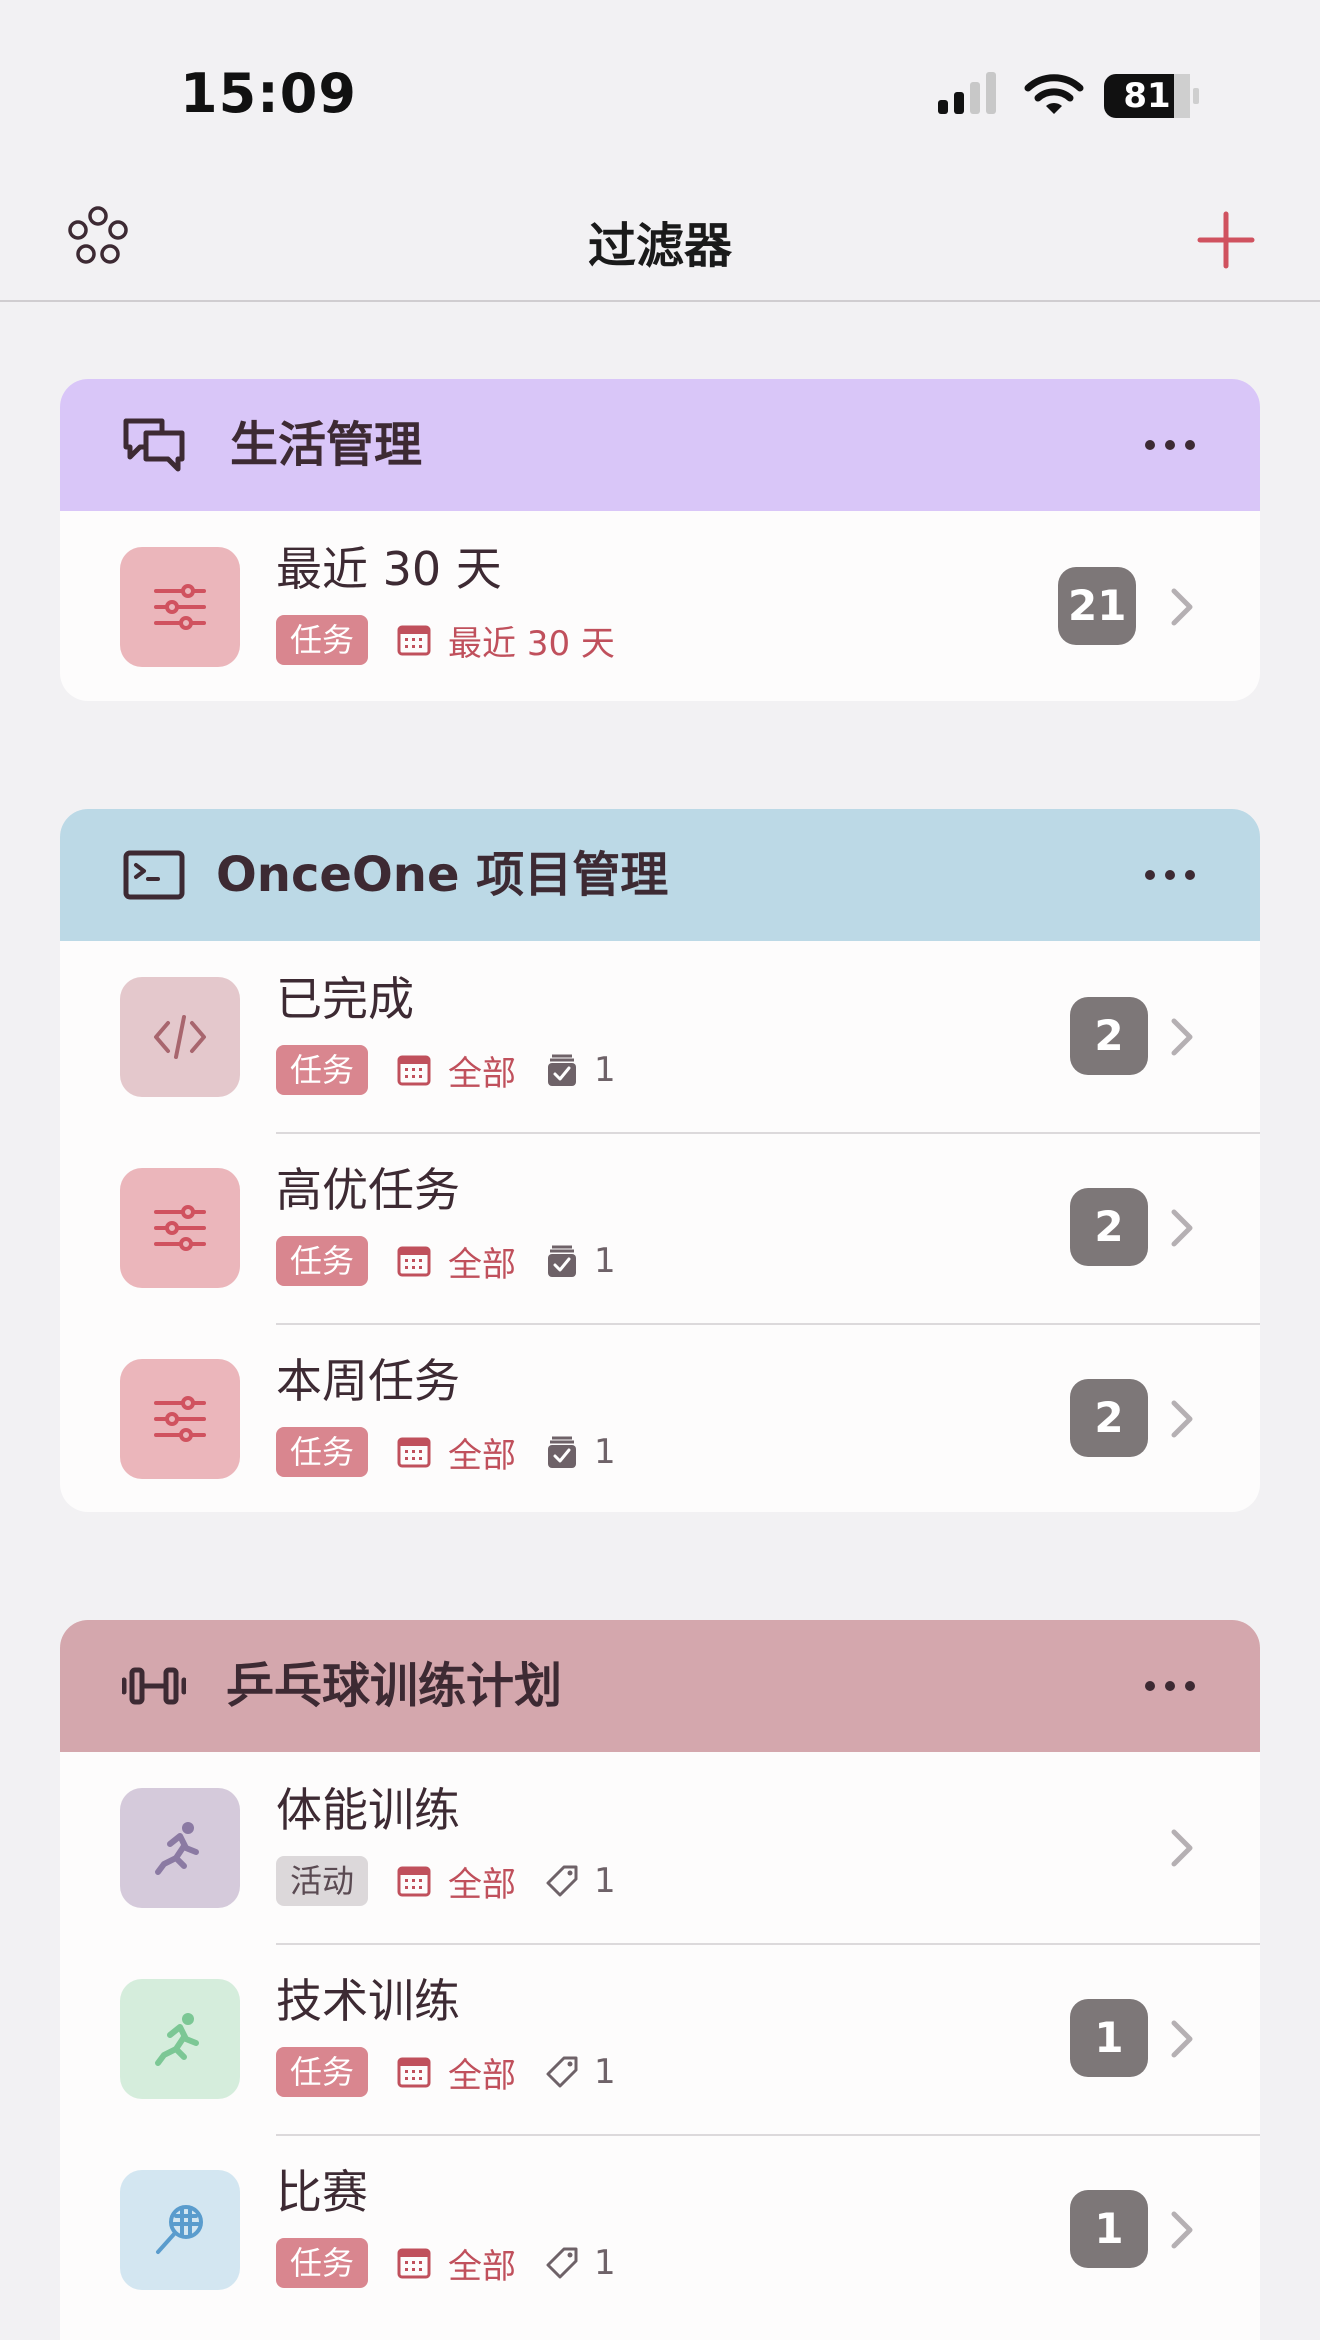 The image size is (1320, 2340). Describe the element at coordinates (660, 1036) in the screenshot. I see `filter-row: 已完成 任务 全部 1 2` at that location.